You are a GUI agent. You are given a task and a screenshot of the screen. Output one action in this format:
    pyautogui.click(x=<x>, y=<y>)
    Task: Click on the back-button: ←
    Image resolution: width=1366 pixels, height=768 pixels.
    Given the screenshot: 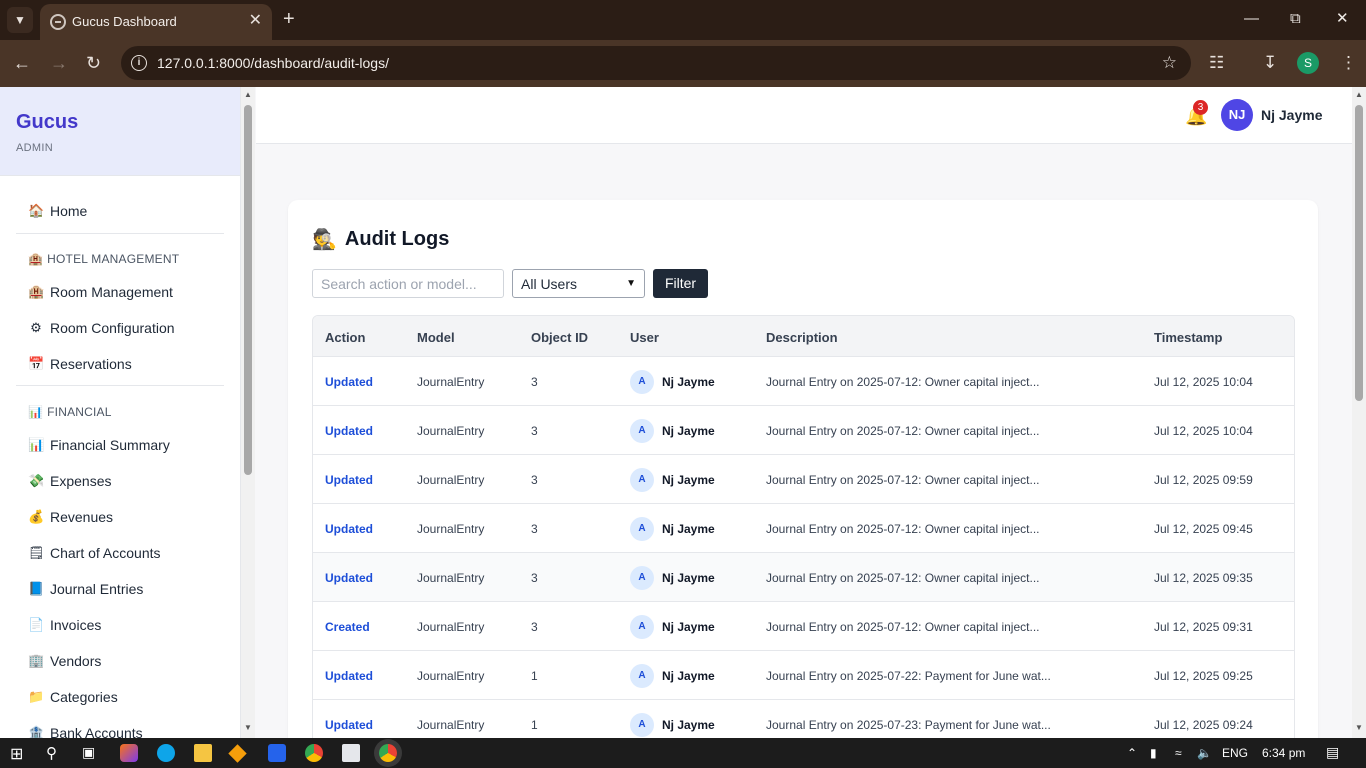 What is the action you would take?
    pyautogui.click(x=22, y=63)
    